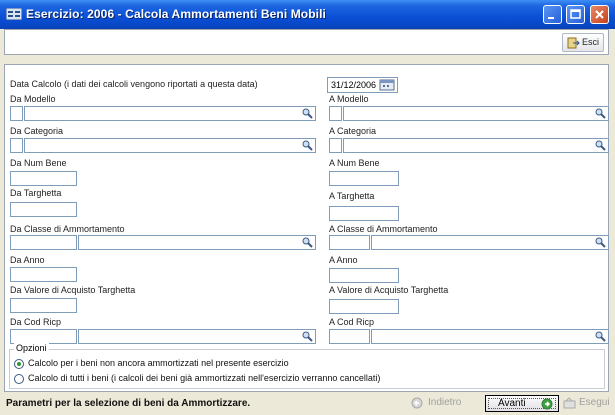 The image size is (615, 415). Describe the element at coordinates (490, 336) in the screenshot. I see `a-cod-ricp-input` at that location.